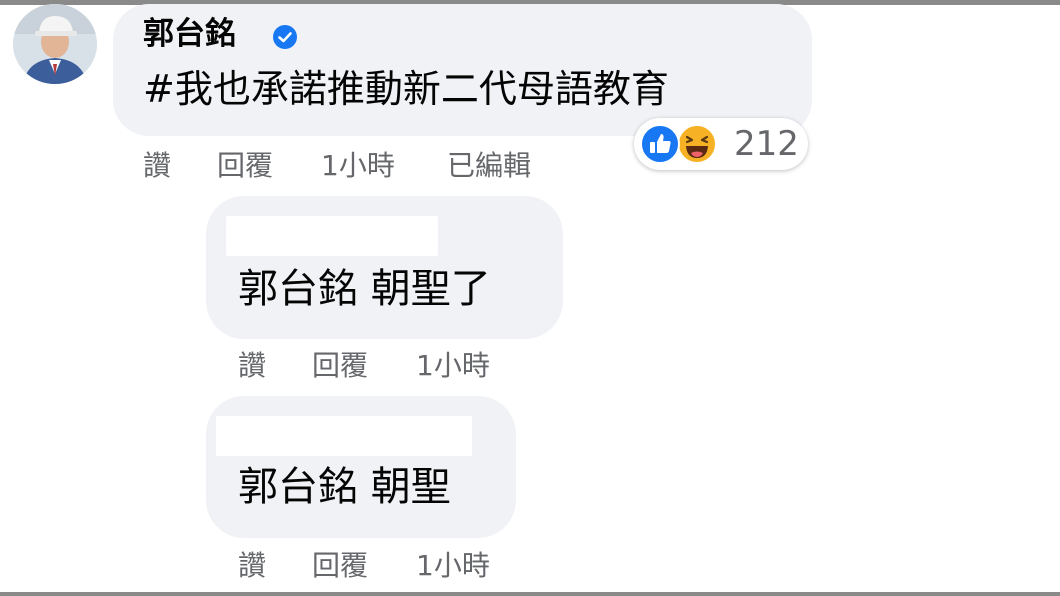  I want to click on comment-author-name: 郭台銘, so click(189, 34).